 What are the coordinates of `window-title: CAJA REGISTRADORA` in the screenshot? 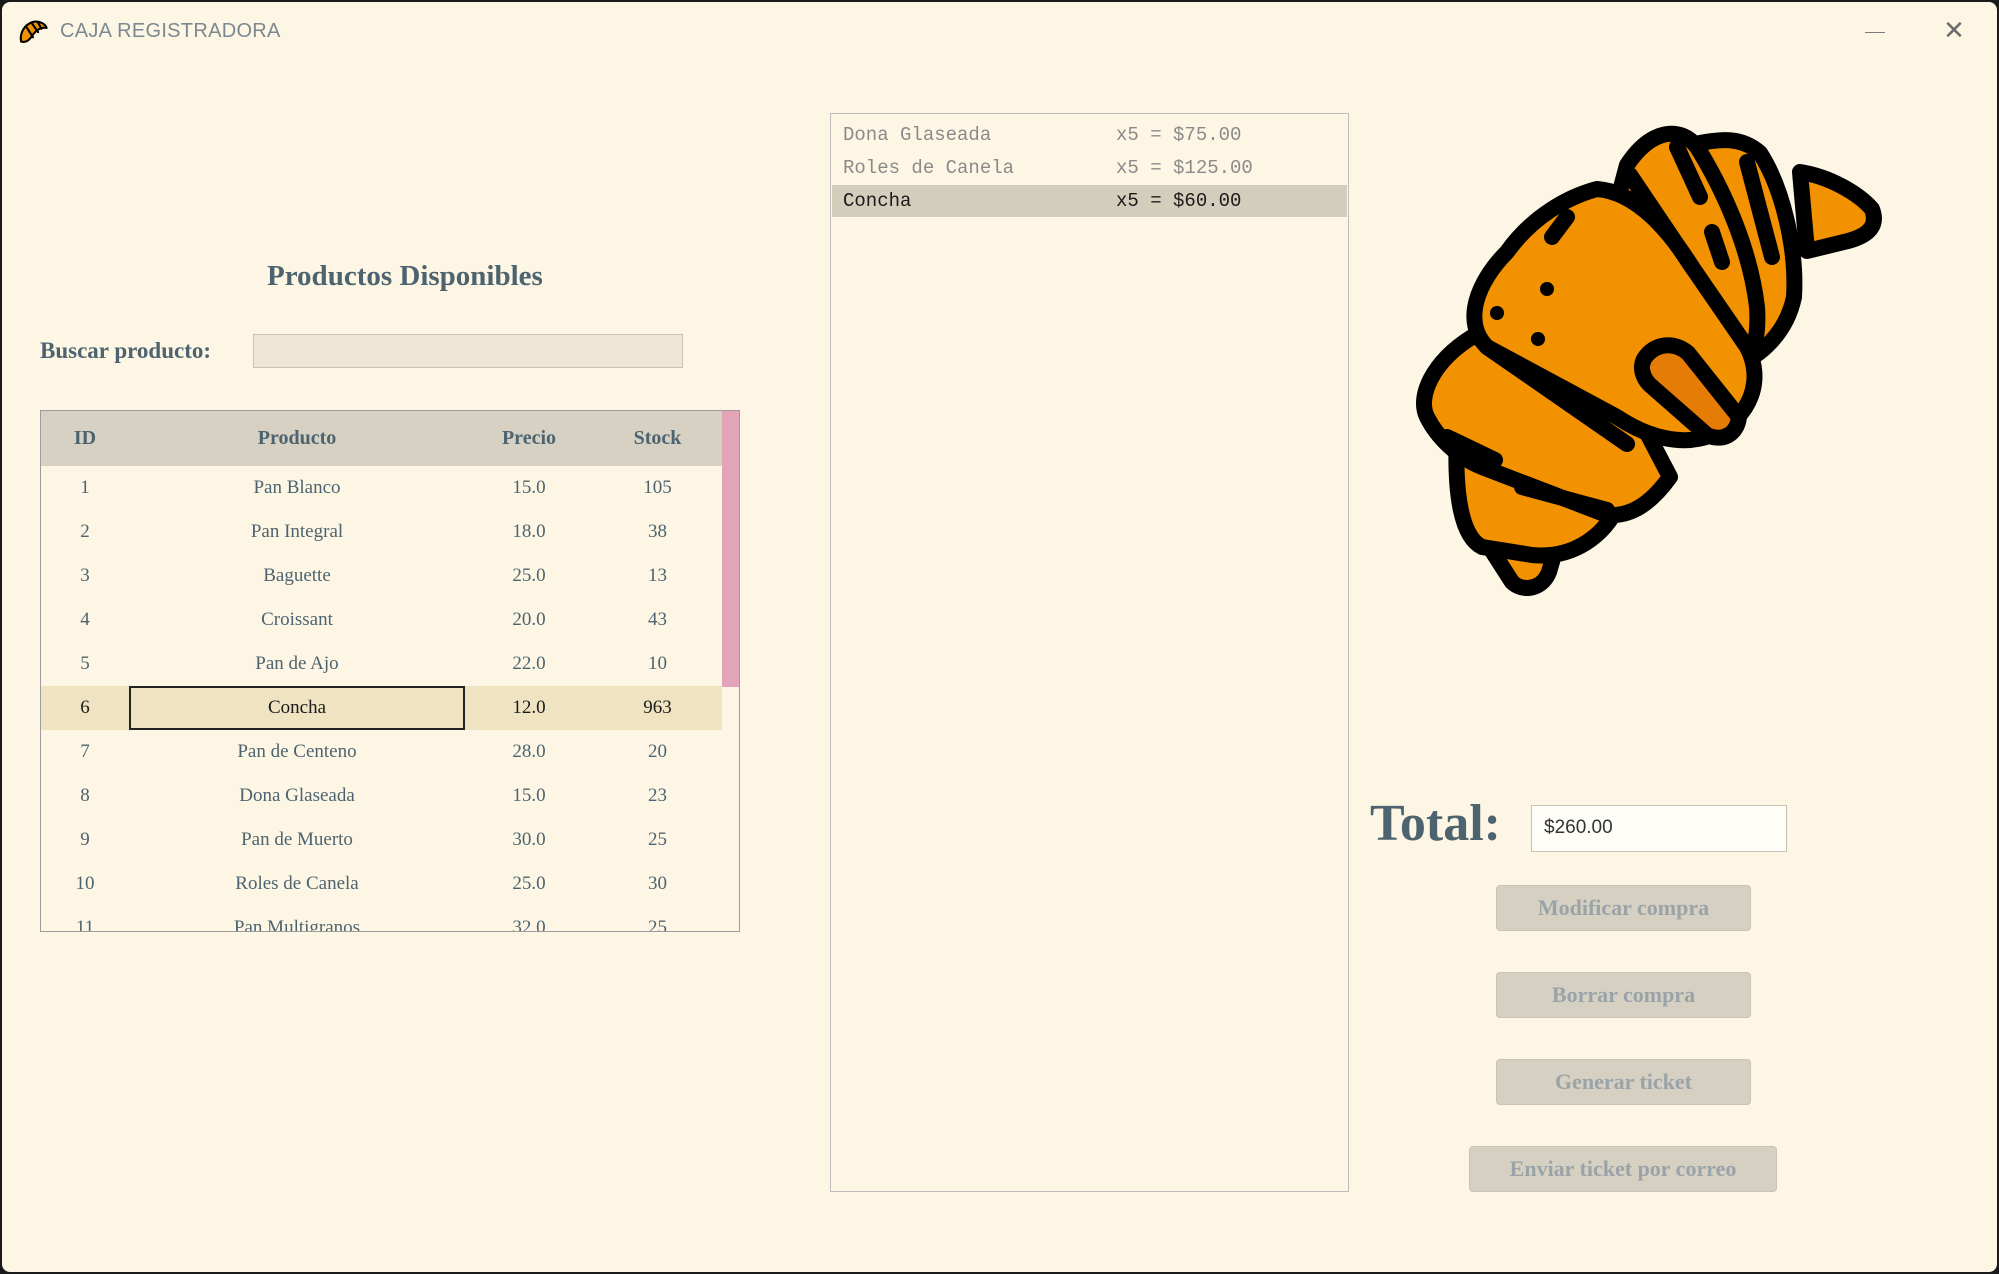 It's located at (170, 31).